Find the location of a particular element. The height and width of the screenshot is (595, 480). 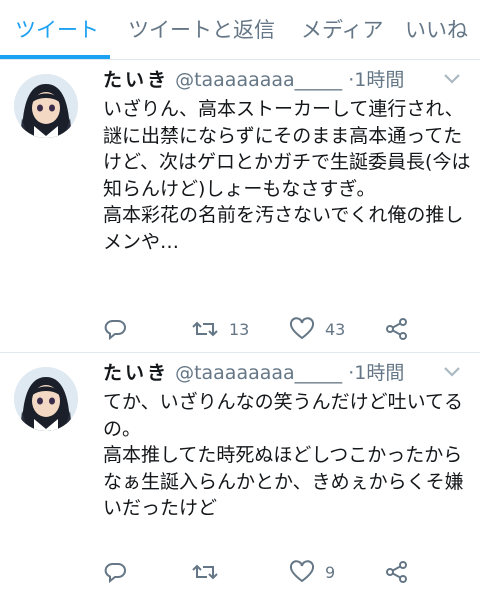

tab-tweets: ツイート is located at coordinates (57, 29).